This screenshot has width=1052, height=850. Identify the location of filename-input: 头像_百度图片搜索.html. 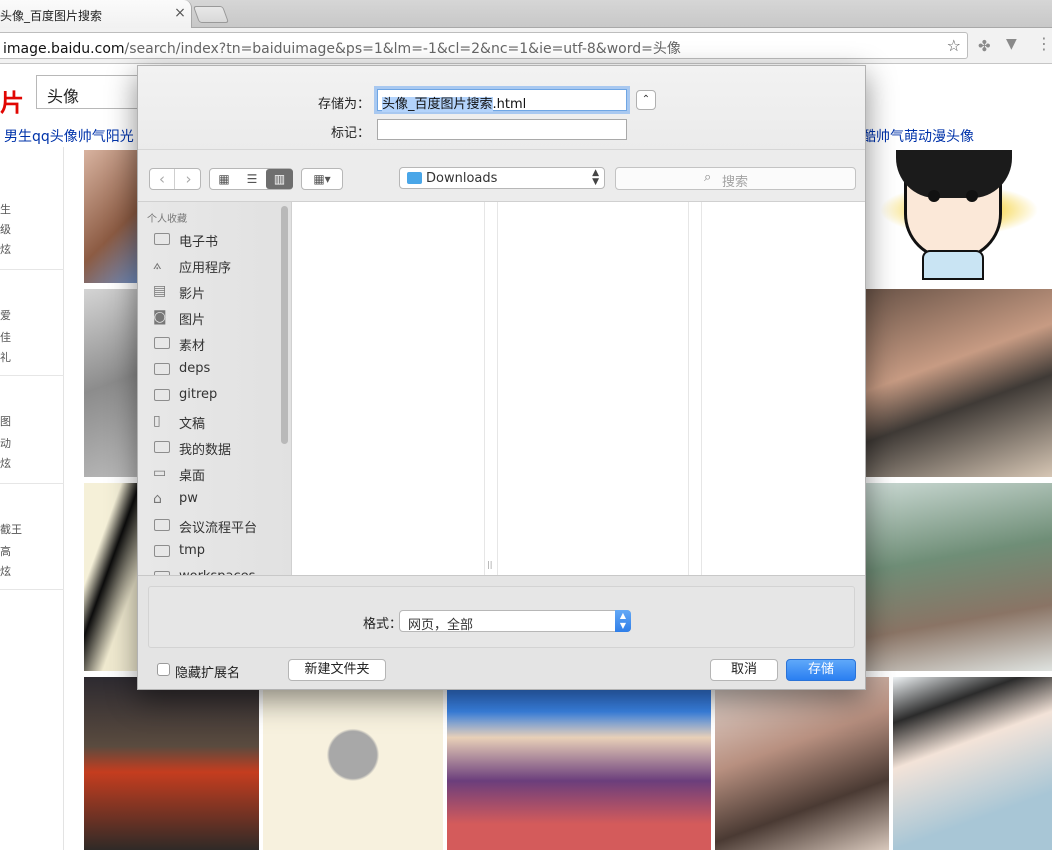
(502, 100).